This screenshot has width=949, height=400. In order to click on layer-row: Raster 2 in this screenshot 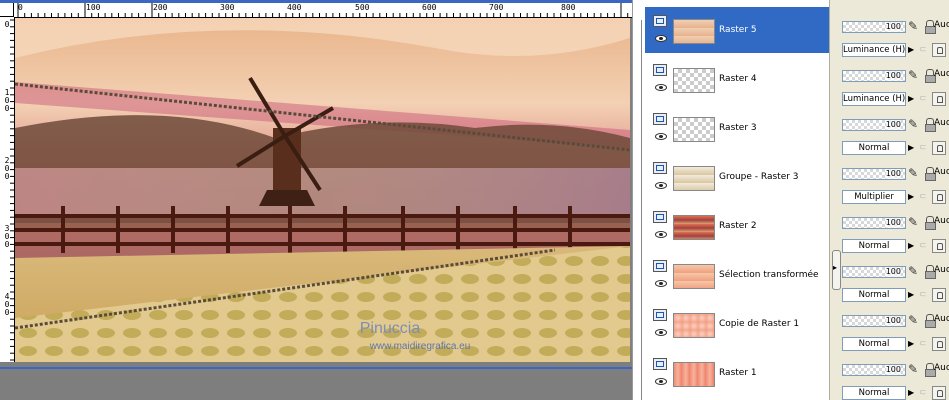, I will do `click(737, 226)`.